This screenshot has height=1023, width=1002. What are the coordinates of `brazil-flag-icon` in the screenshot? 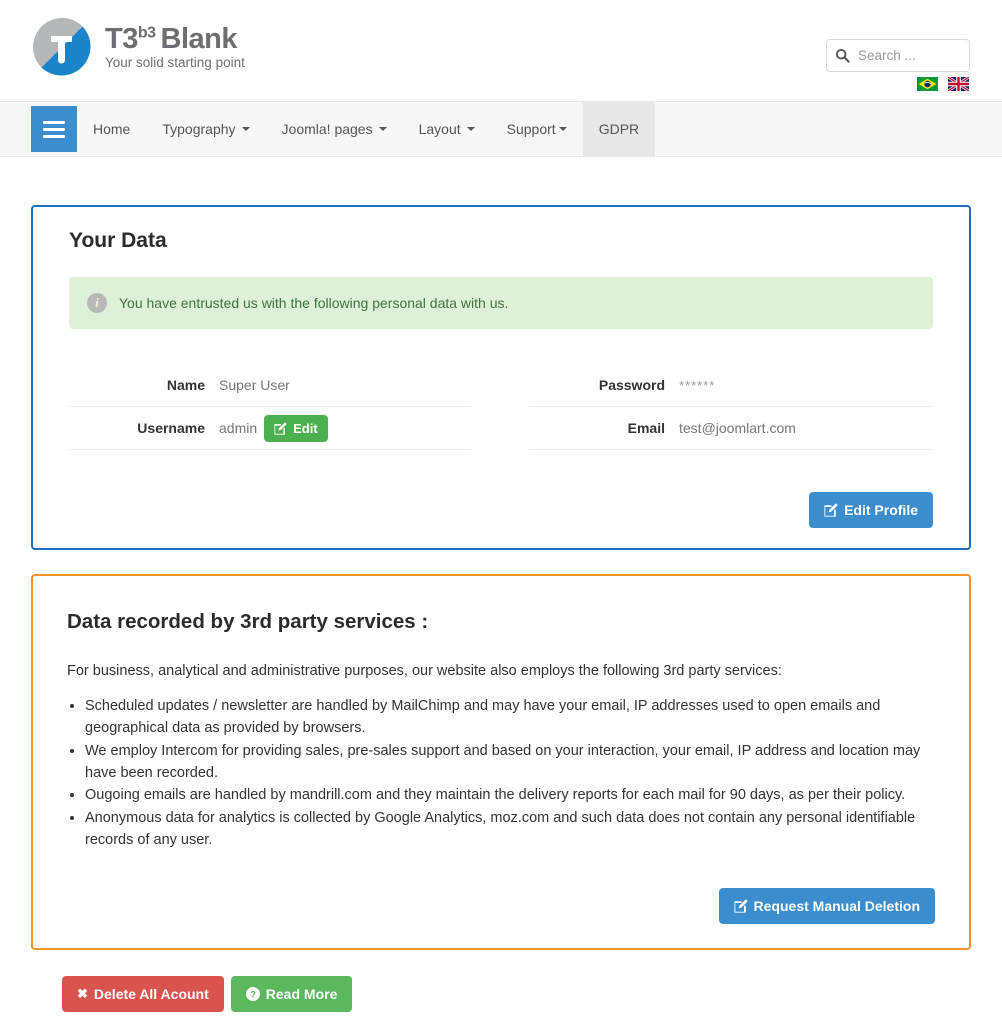 It's located at (927, 84).